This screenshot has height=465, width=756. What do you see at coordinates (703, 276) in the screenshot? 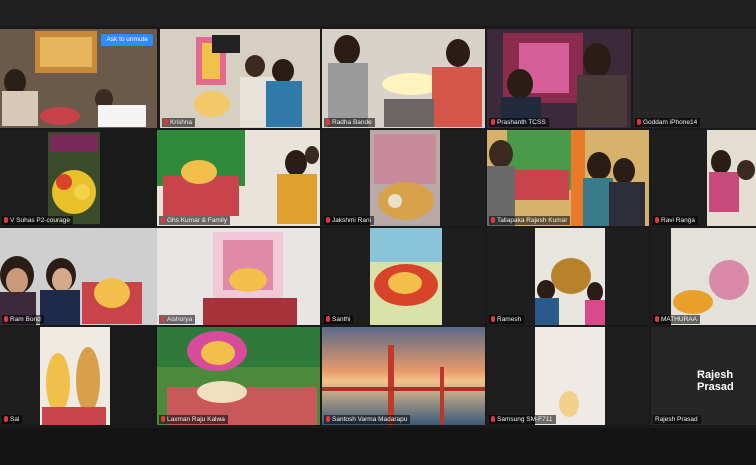
I see `video-tile-15: MATHURAA` at bounding box center [703, 276].